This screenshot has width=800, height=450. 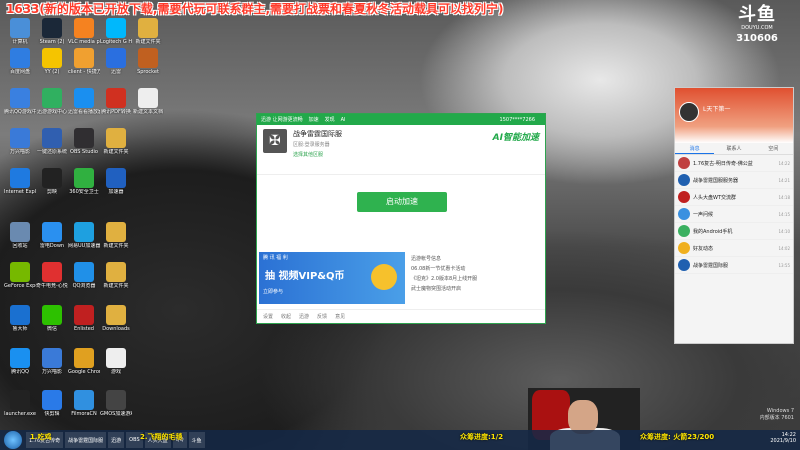 What do you see at coordinates (116, 440) in the screenshot?
I see `taskbar-item: 迅游` at bounding box center [116, 440].